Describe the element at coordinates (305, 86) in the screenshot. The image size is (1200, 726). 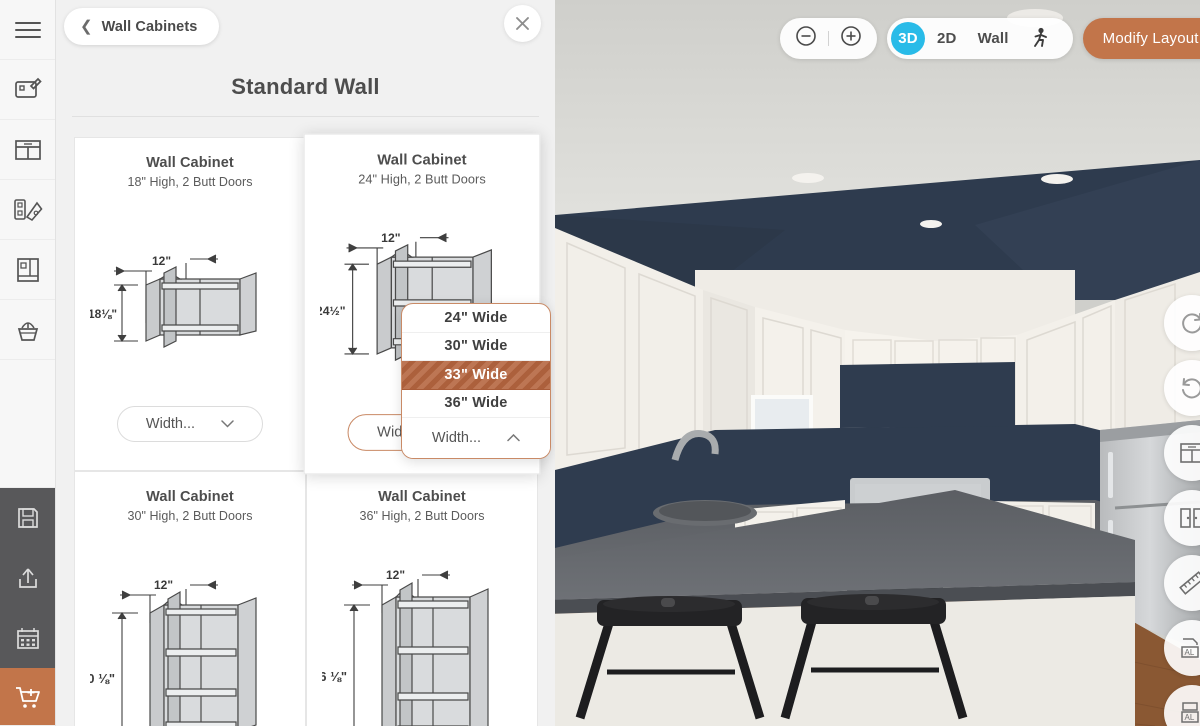
I see `page-title: Standard Wall` at that location.